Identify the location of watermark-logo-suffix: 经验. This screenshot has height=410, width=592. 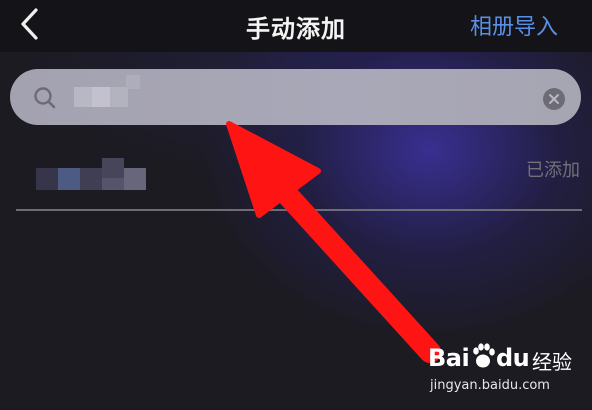
(552, 362).